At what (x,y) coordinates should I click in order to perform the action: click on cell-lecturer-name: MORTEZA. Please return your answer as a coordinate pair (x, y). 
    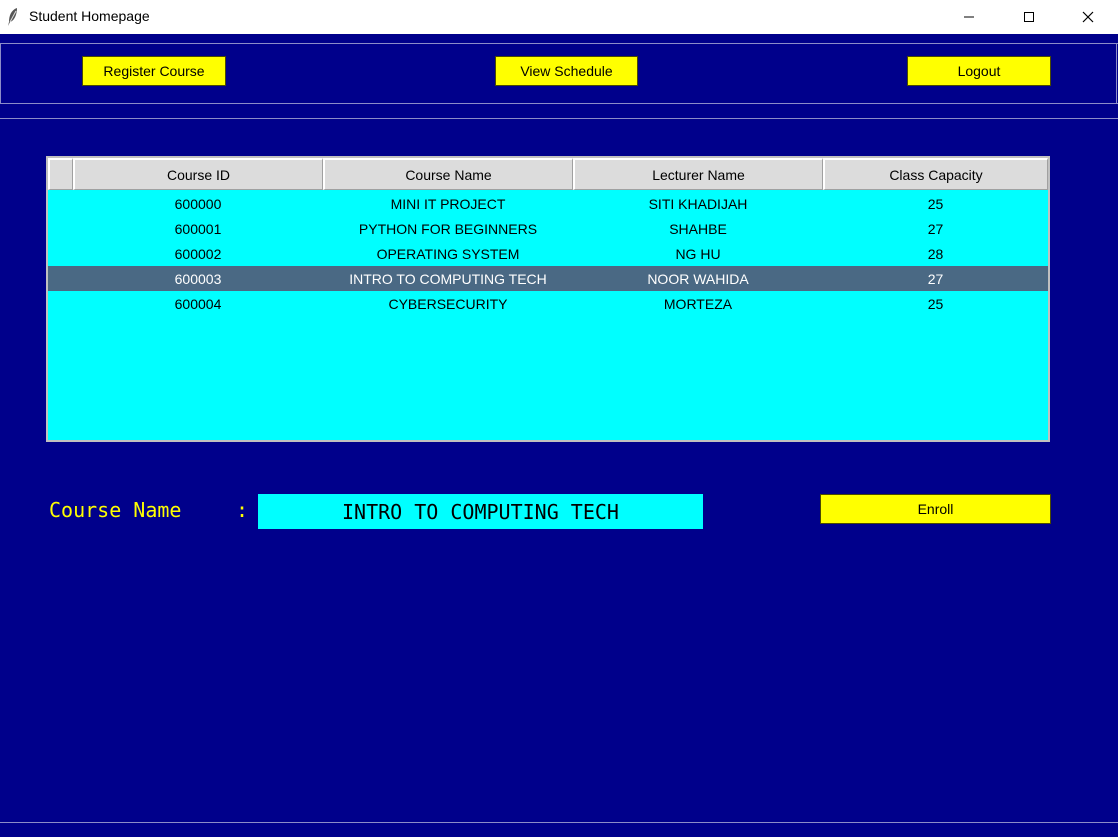
    Looking at the image, I should click on (698, 303).